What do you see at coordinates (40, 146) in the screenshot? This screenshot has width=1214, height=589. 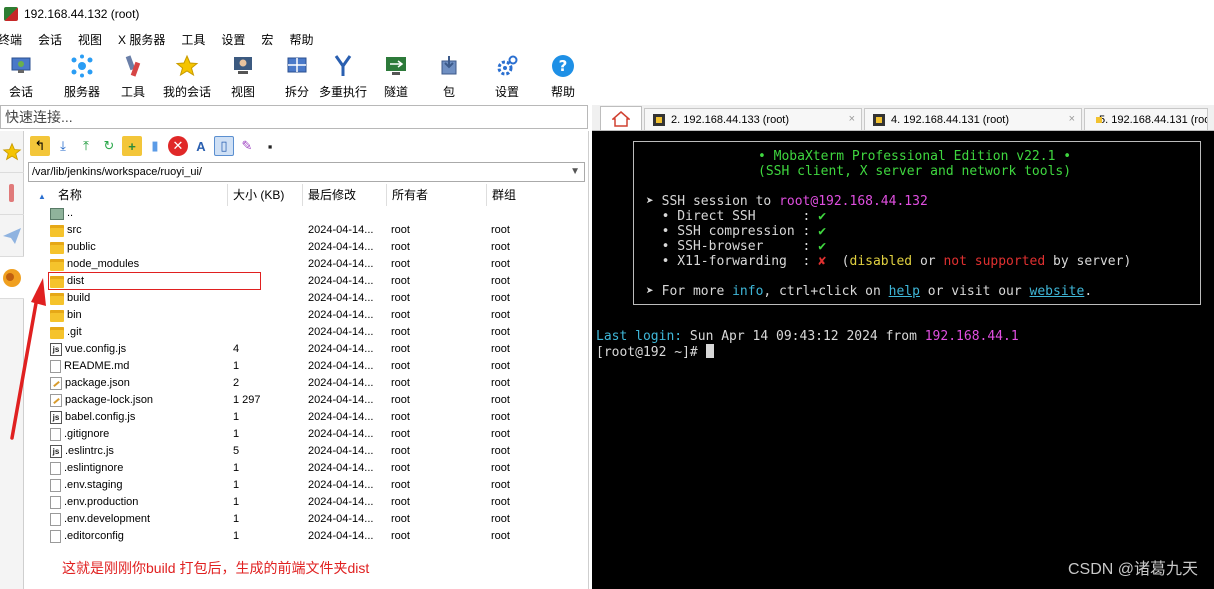 I see `parent-folder-icon: ↰` at bounding box center [40, 146].